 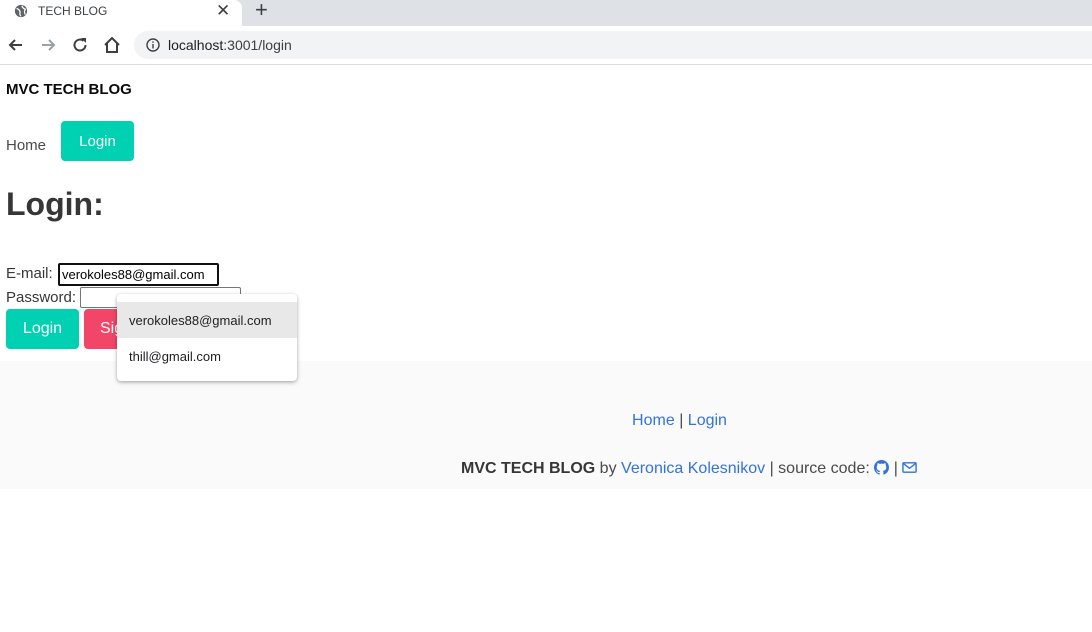 I want to click on author-link: Veronica Kolesnikov, so click(x=693, y=468).